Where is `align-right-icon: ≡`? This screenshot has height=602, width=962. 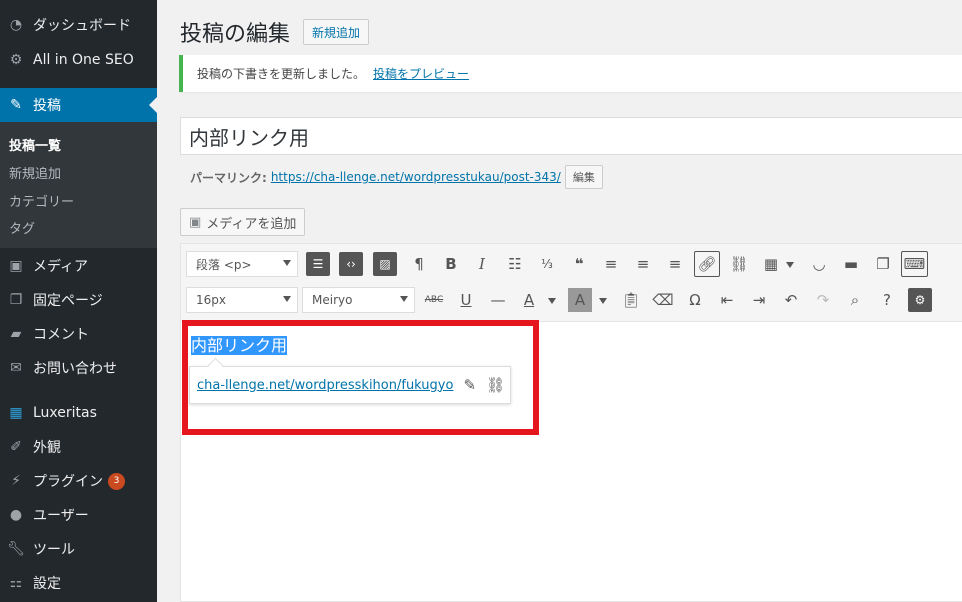 align-right-icon: ≡ is located at coordinates (675, 264).